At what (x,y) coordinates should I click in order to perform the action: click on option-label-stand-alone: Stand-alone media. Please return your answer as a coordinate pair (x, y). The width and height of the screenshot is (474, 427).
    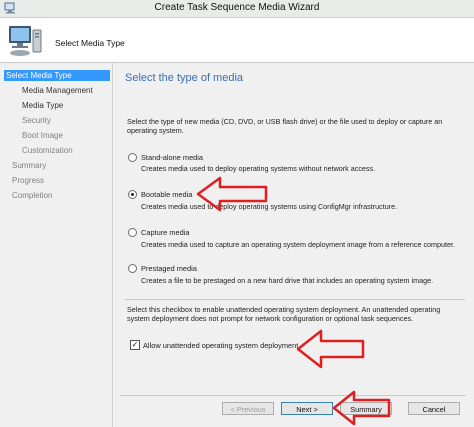
    Looking at the image, I should click on (172, 157).